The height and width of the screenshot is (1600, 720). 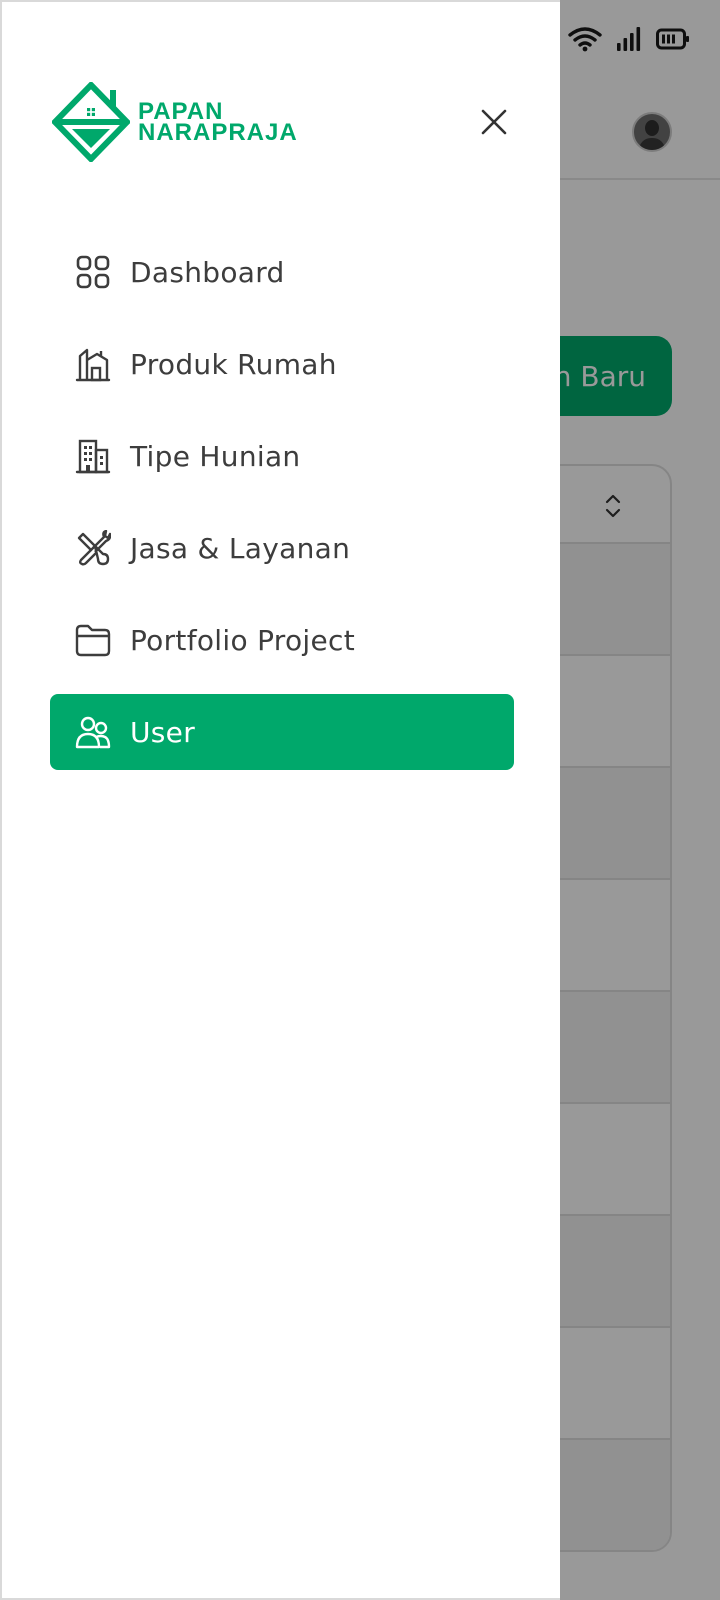 What do you see at coordinates (93, 456) in the screenshot?
I see `building-icon` at bounding box center [93, 456].